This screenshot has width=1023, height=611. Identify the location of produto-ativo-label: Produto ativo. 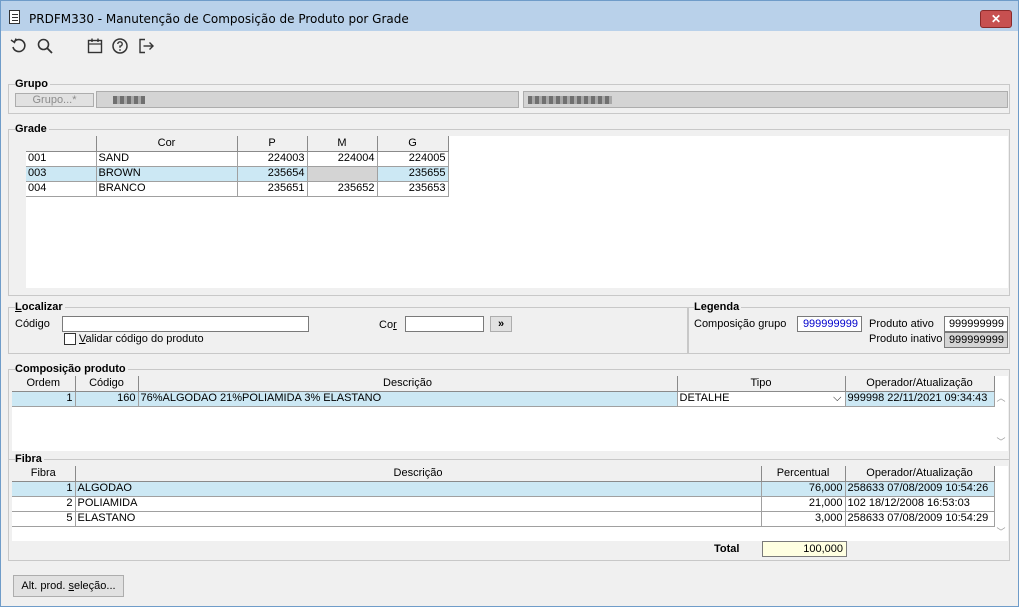
(901, 324).